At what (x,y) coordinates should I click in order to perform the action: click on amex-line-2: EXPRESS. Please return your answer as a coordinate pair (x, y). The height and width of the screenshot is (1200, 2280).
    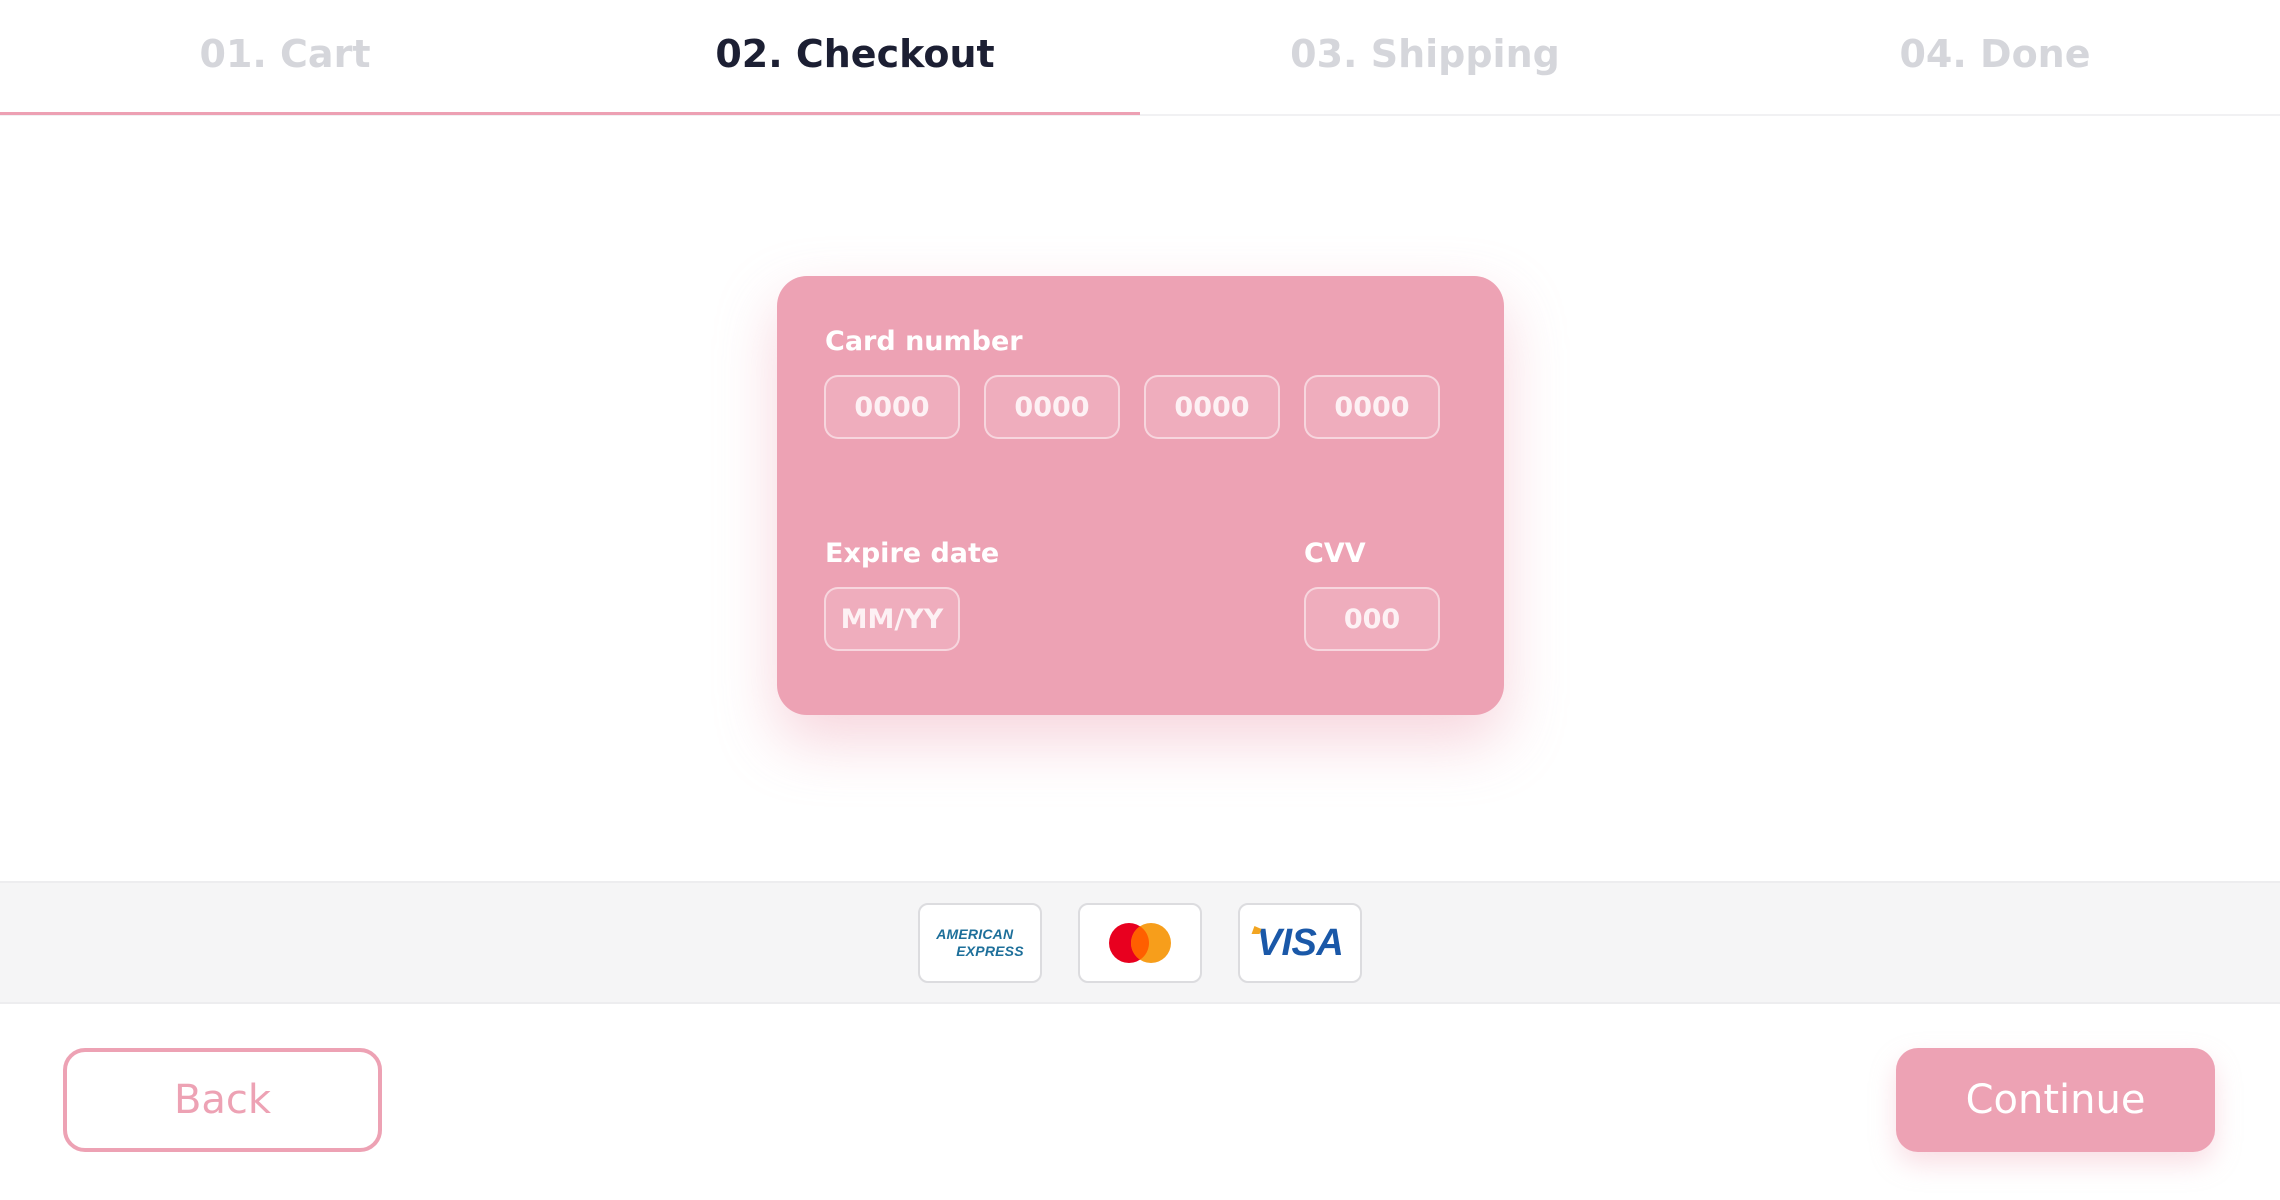
    Looking at the image, I should click on (990, 951).